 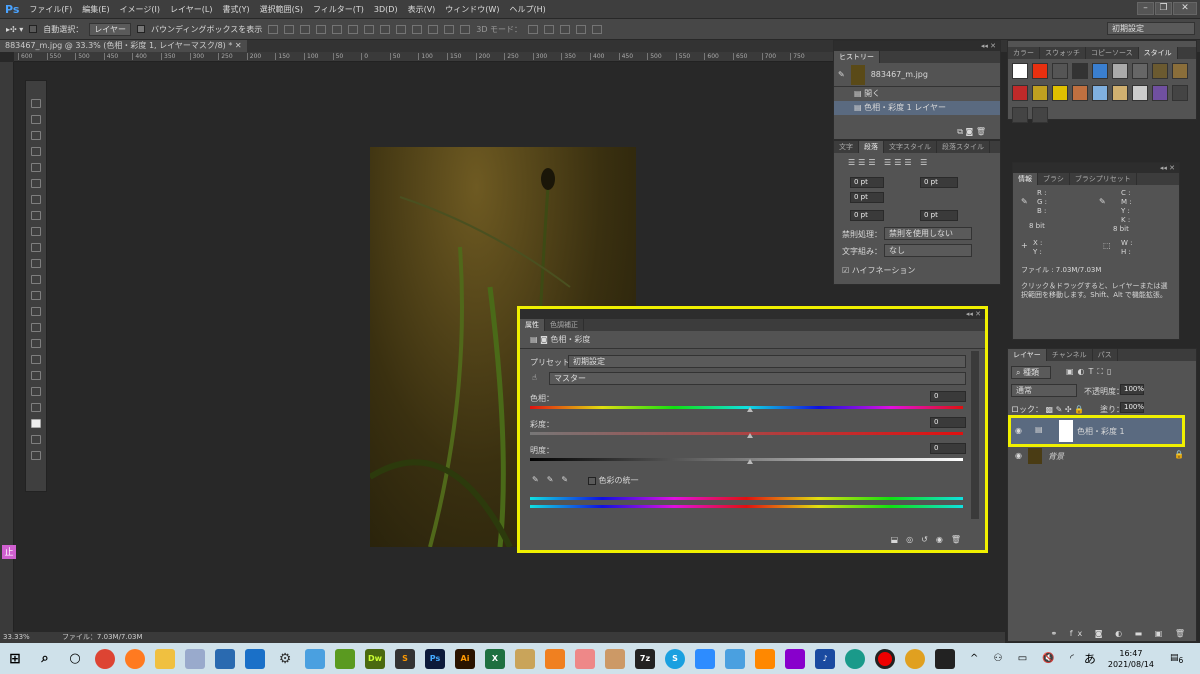 What do you see at coordinates (735, 658) in the screenshot?
I see `media-player-icon` at bounding box center [735, 658].